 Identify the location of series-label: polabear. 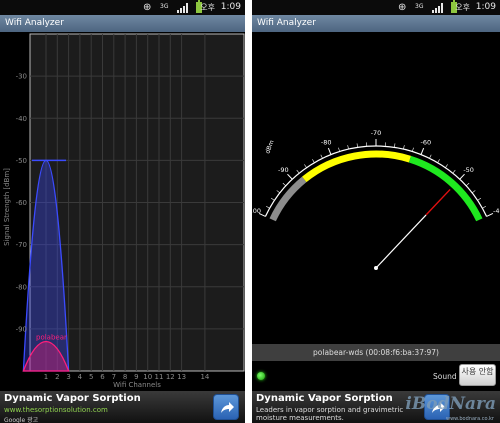
(51, 338).